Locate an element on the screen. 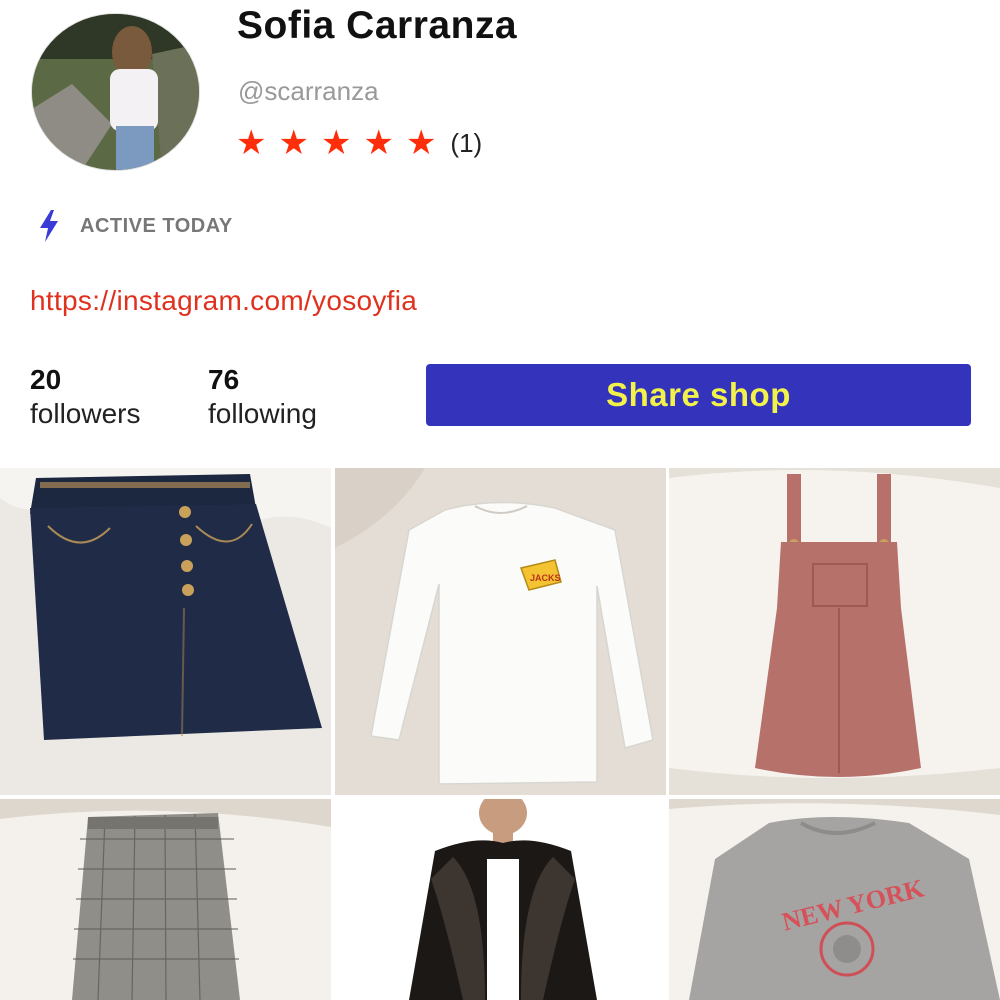 The width and height of the screenshot is (1000, 1000). listing-tile-grey-sweatshirt: NEW YORK is located at coordinates (834, 899).